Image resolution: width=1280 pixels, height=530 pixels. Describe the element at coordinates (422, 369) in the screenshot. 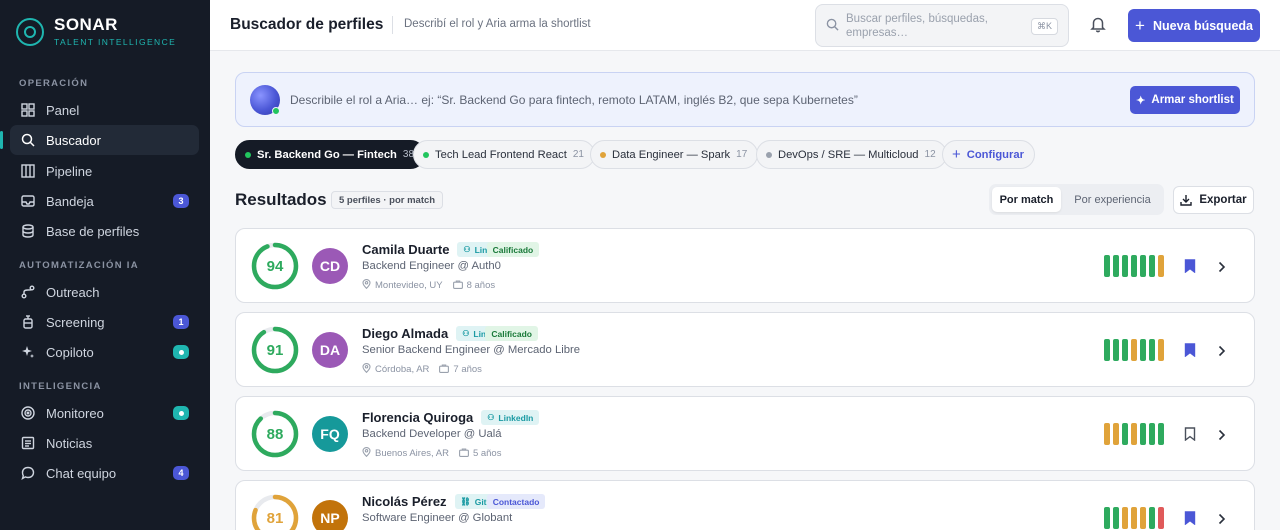

I see `candidate-meta: Córdoba, AR 7 años` at that location.